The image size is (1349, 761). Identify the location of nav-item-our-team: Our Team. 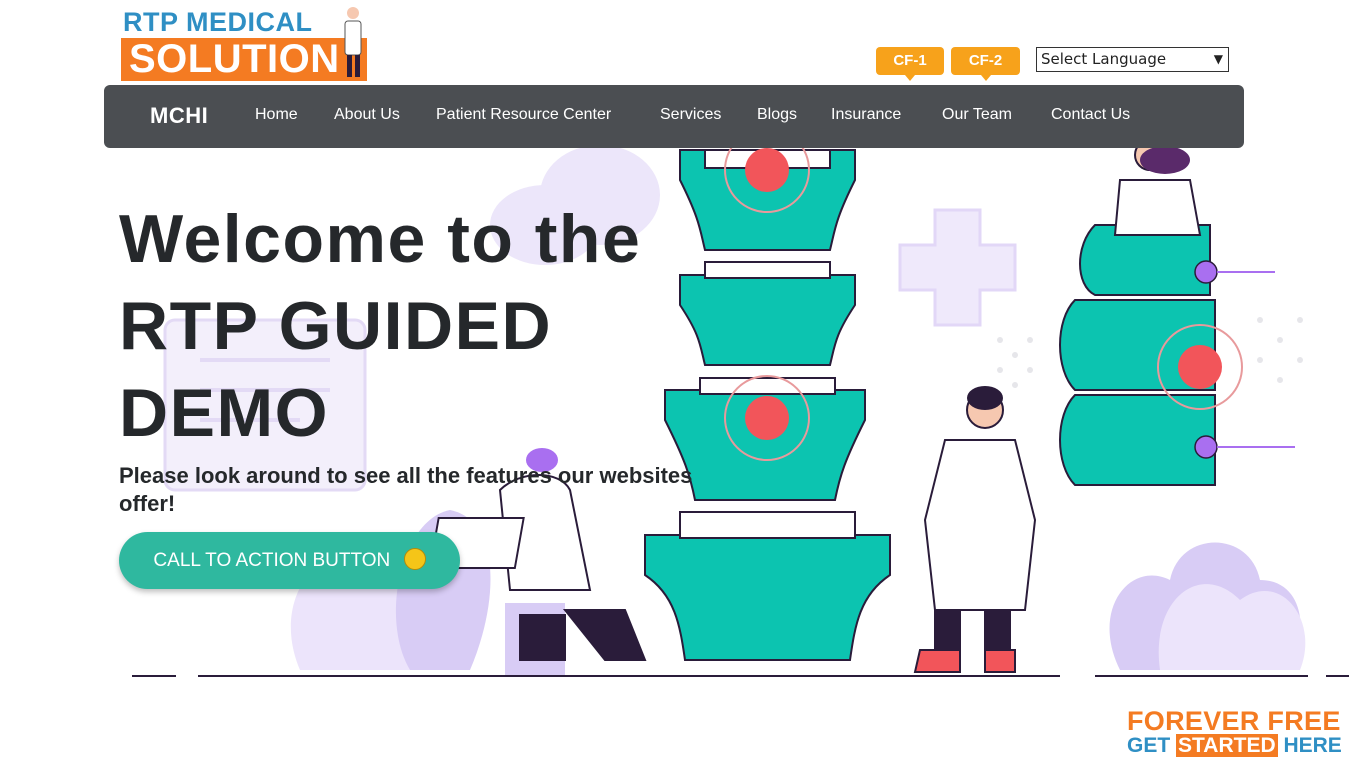
(977, 115).